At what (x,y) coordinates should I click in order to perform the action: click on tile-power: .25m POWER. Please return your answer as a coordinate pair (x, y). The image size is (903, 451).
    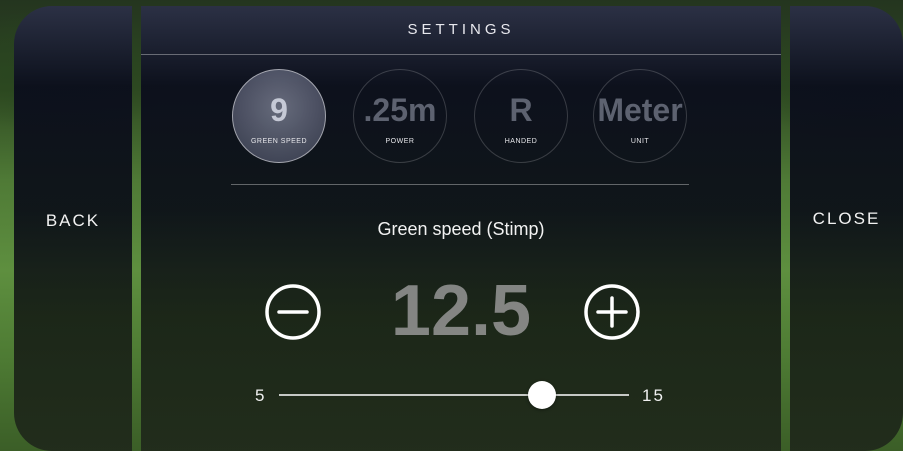
    Looking at the image, I should click on (400, 116).